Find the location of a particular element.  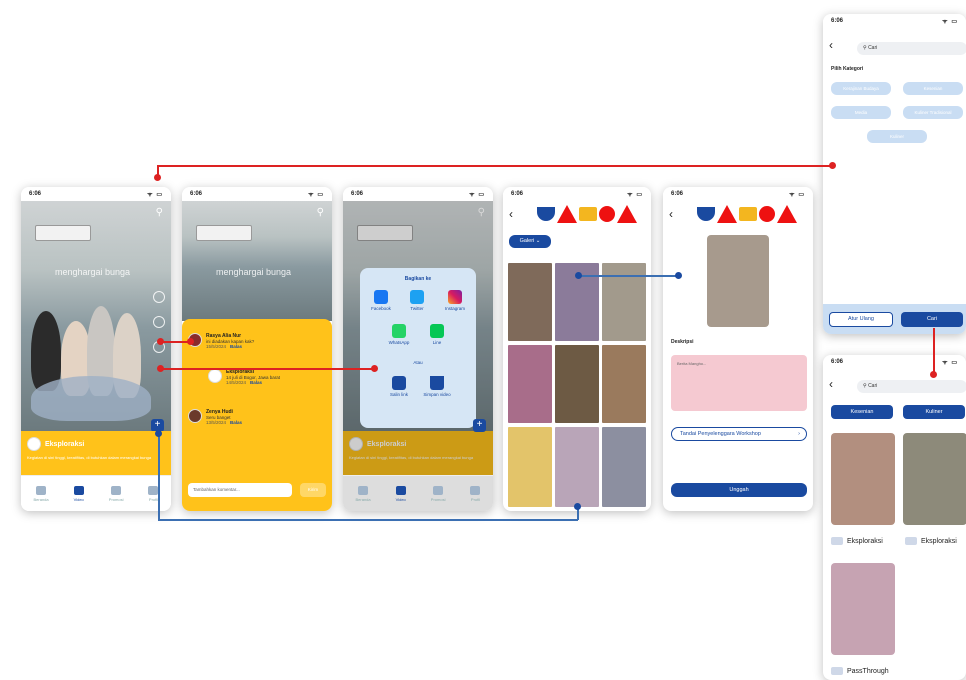

chip-kerajinan-budaya: Kerajinan Budaya is located at coordinates (861, 88).